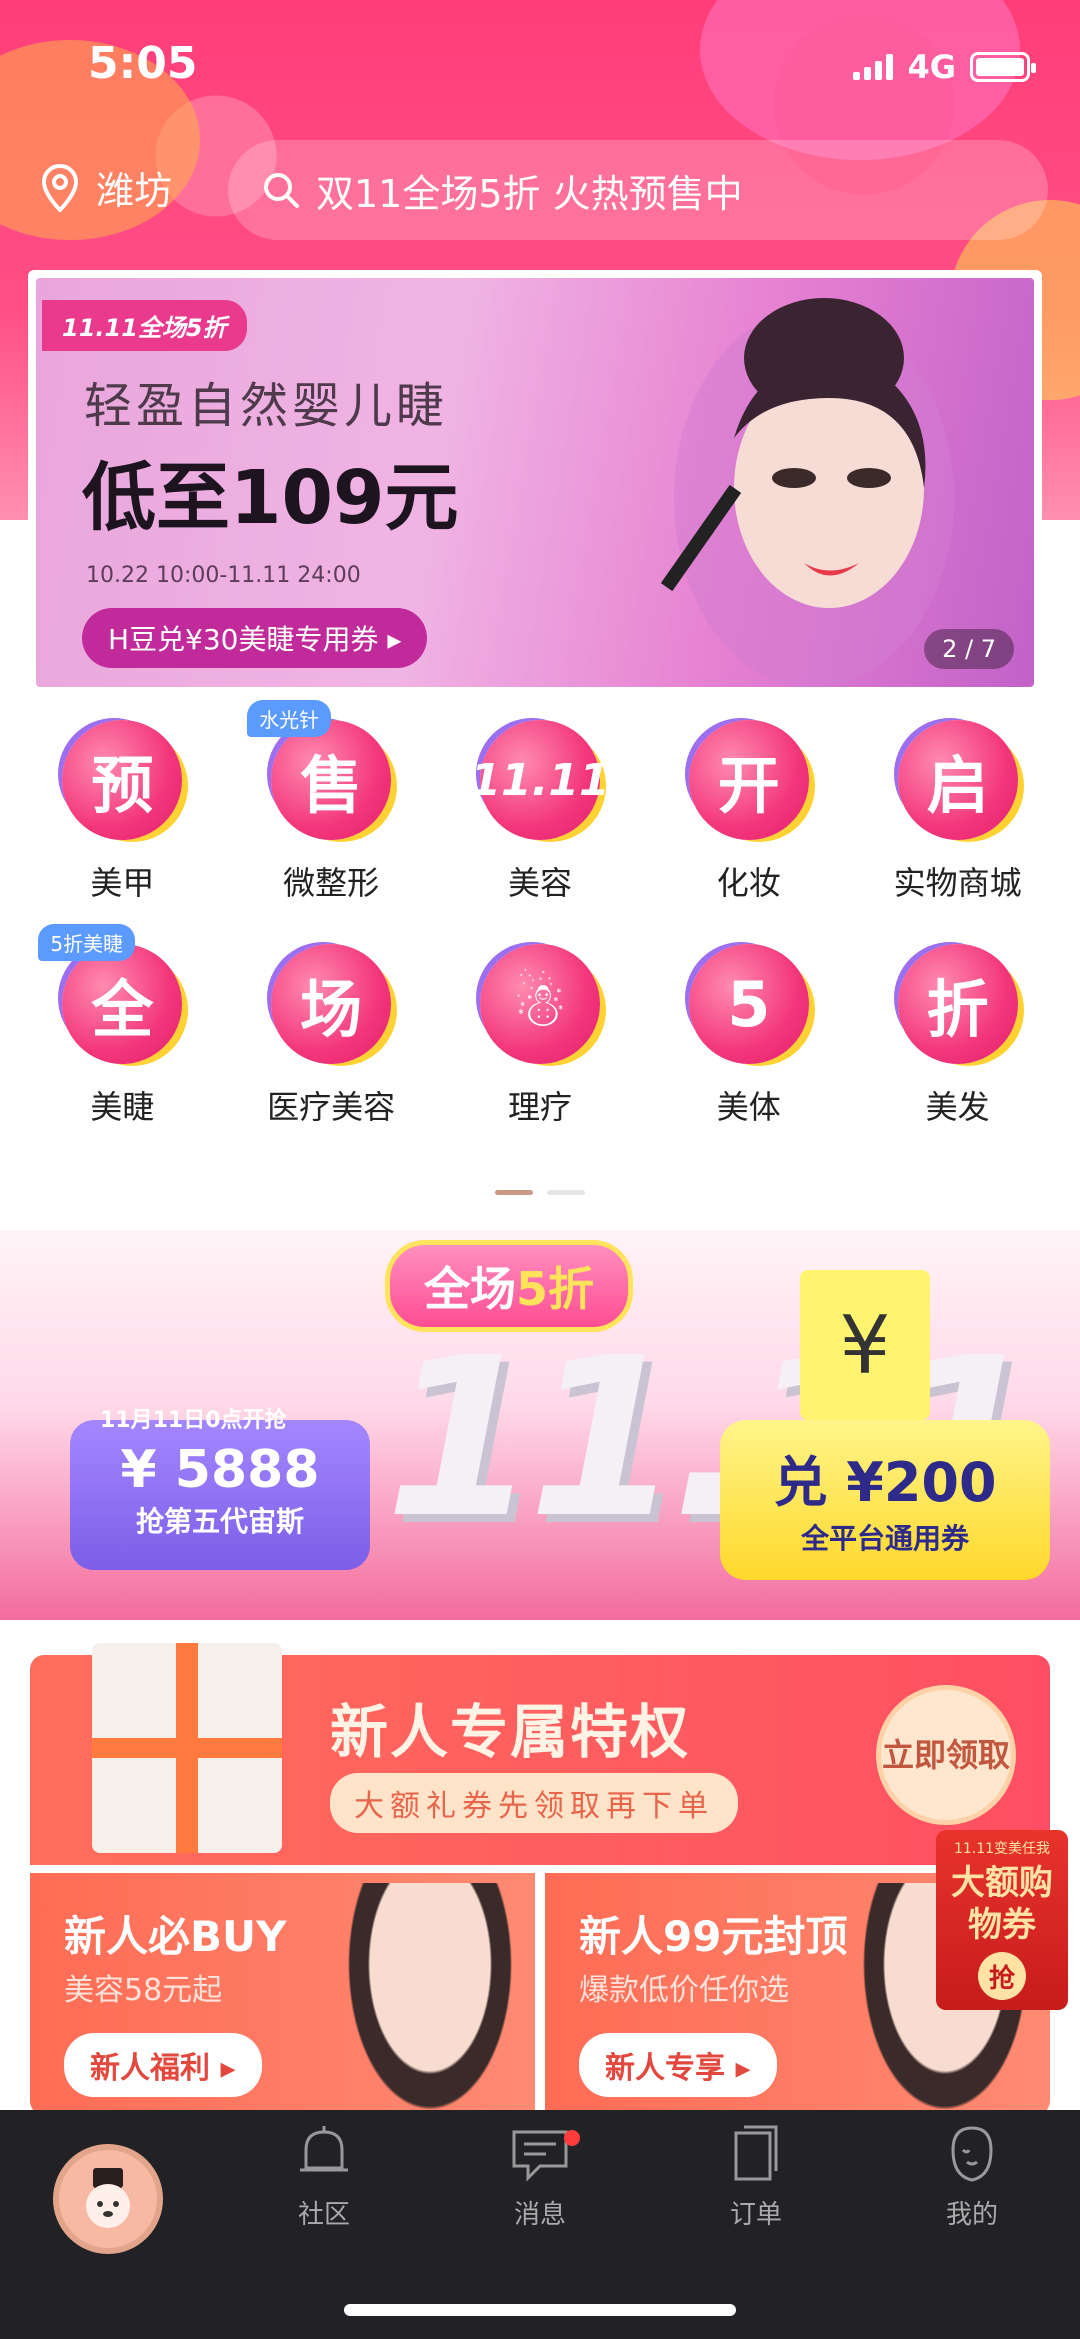  I want to click on category-label: 医疗美容, so click(331, 1107).